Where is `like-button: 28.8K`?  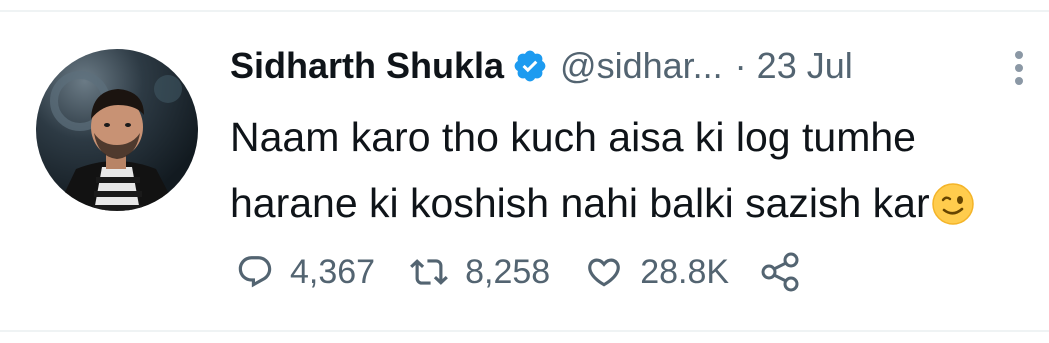 like-button: 28.8K is located at coordinates (656, 272).